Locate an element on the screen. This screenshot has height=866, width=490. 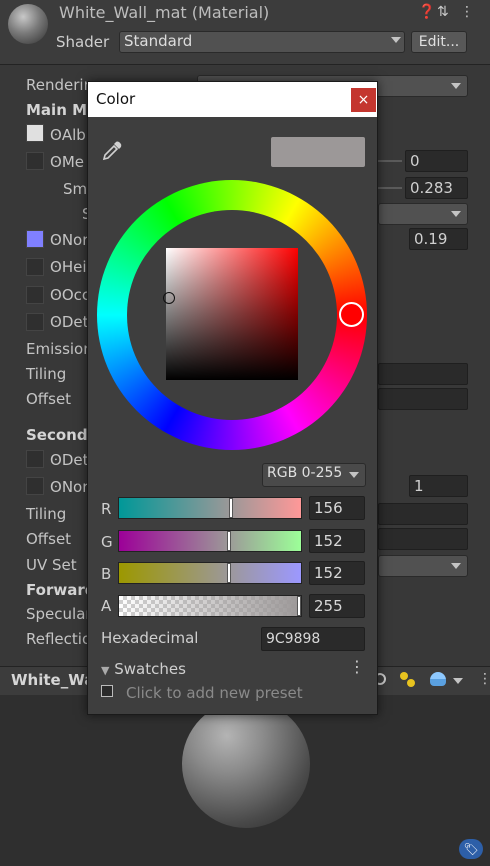
red-value-field: 156 is located at coordinates (337, 508).